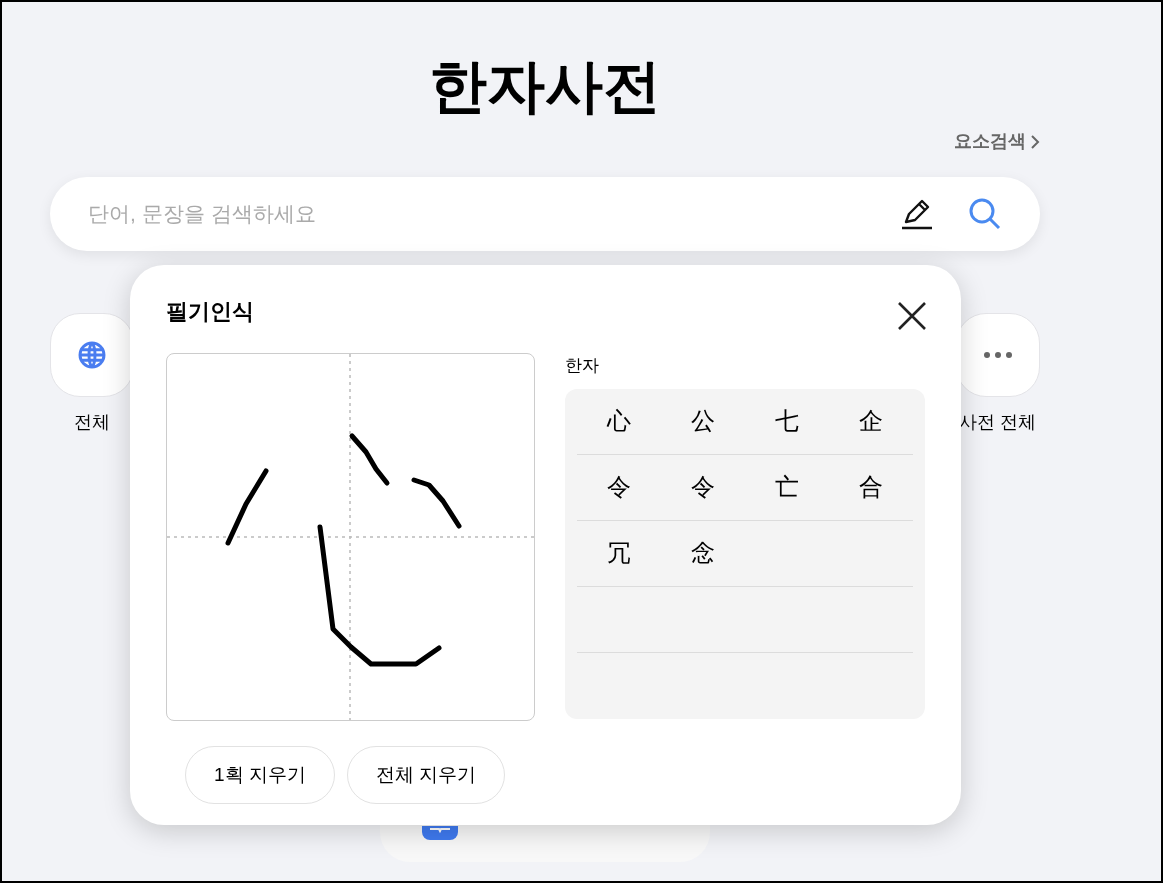 This screenshot has width=1163, height=883. Describe the element at coordinates (787, 487) in the screenshot. I see `hanja-candidate: 亡` at that location.